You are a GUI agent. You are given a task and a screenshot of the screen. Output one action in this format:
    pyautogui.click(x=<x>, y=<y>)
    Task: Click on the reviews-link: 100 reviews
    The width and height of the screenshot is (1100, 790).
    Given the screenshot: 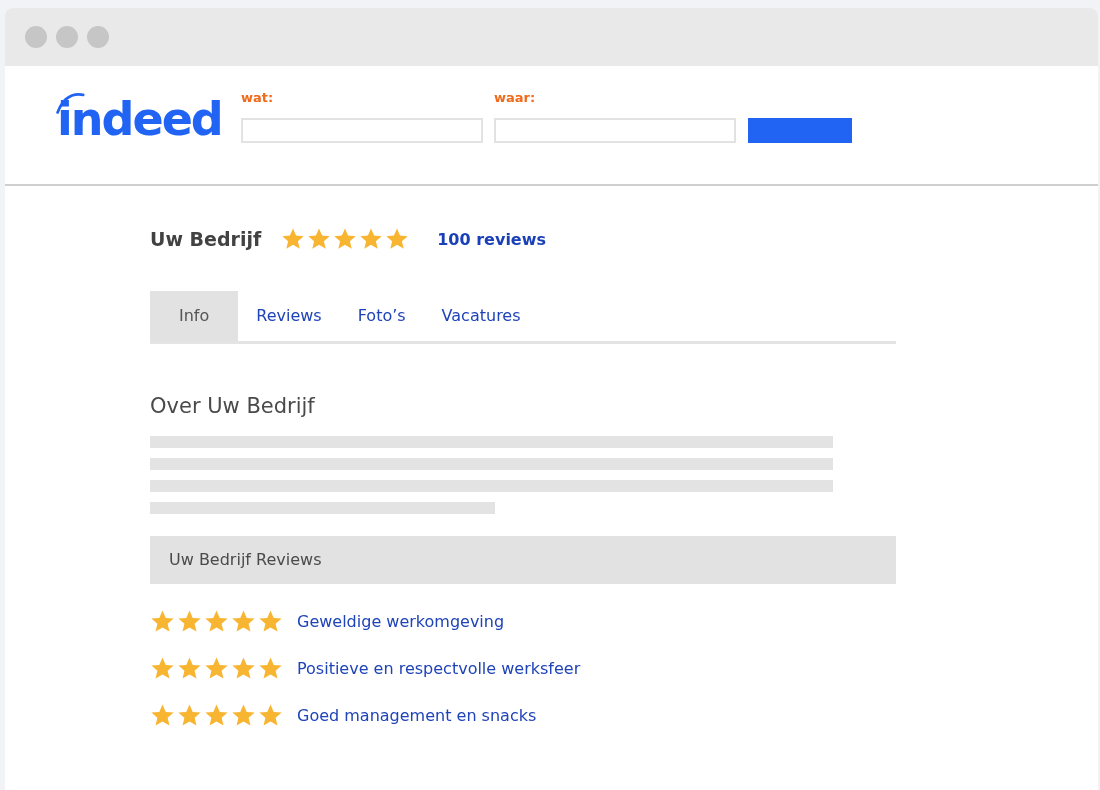 What is the action you would take?
    pyautogui.click(x=491, y=239)
    